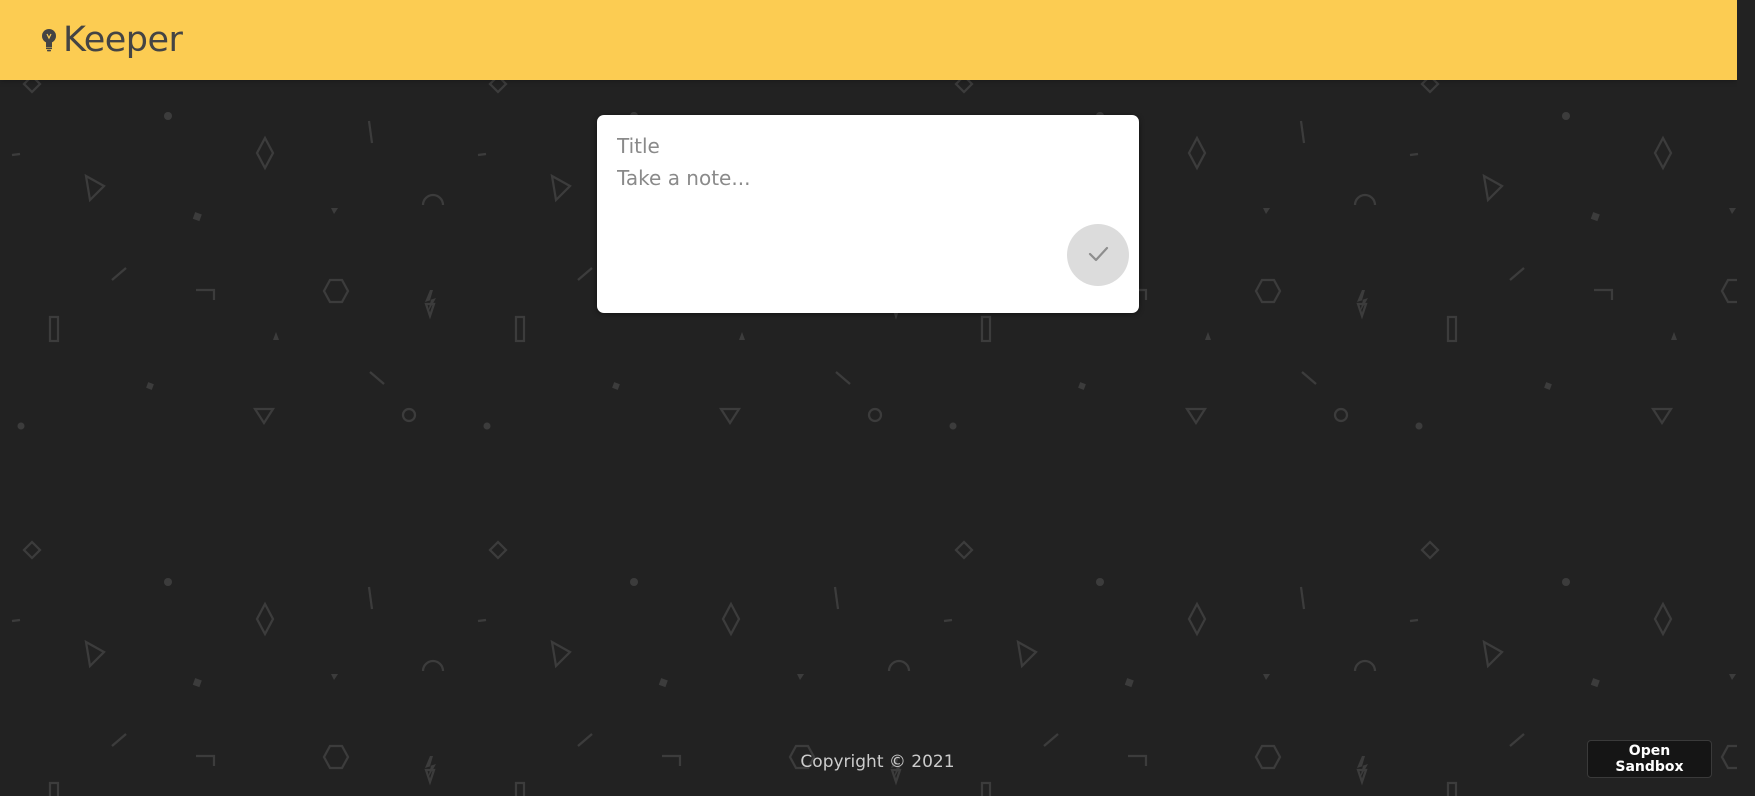 This screenshot has height=796, width=1755. What do you see at coordinates (868, 146) in the screenshot?
I see `note-title-input` at bounding box center [868, 146].